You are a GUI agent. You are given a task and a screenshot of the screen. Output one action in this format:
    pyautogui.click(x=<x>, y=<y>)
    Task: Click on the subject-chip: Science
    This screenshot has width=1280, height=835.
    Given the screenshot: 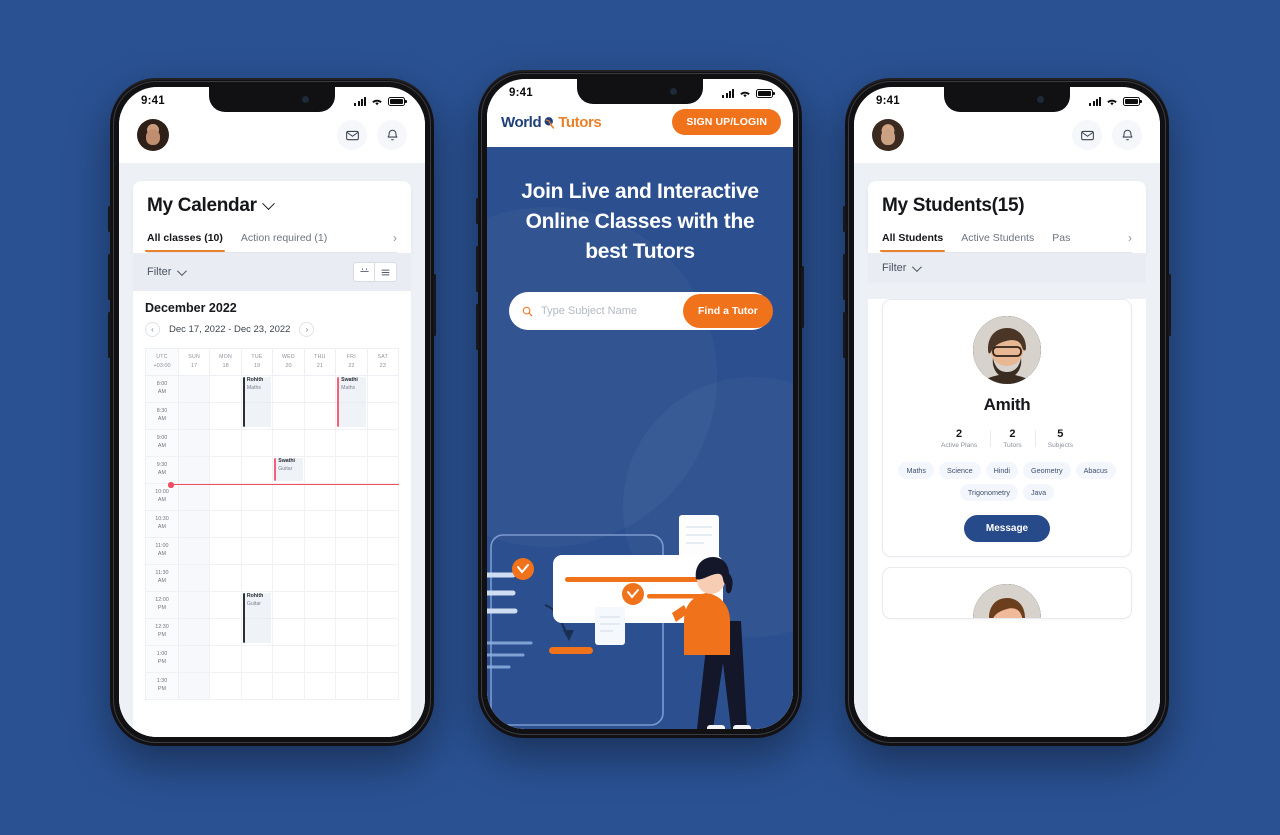 What is the action you would take?
    pyautogui.click(x=960, y=470)
    